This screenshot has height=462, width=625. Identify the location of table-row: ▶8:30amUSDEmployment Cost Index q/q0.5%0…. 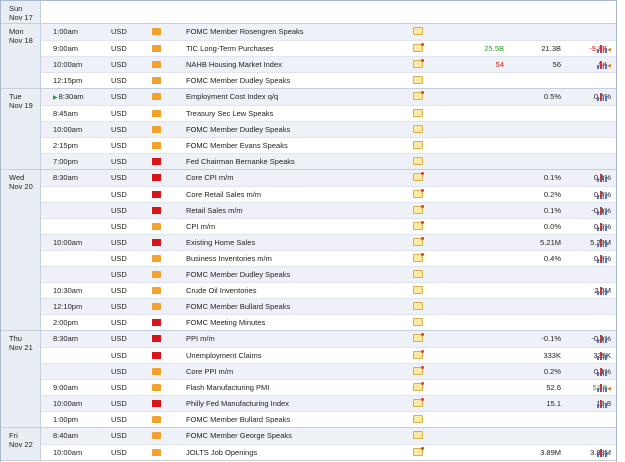
(328, 97).